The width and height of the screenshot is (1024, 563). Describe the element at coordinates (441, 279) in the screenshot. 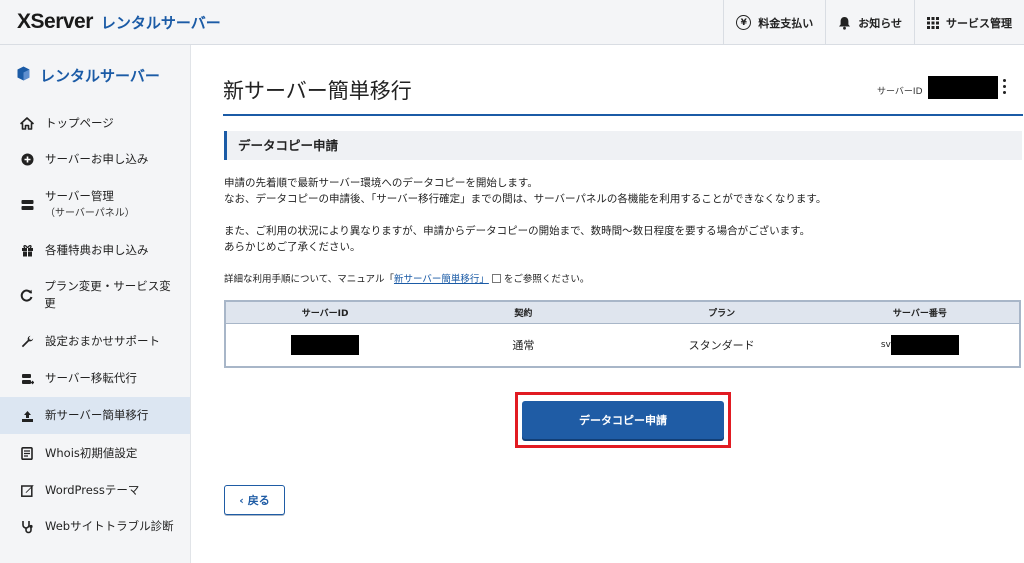

I see `manual-link: 新サーバー簡単移行」` at that location.